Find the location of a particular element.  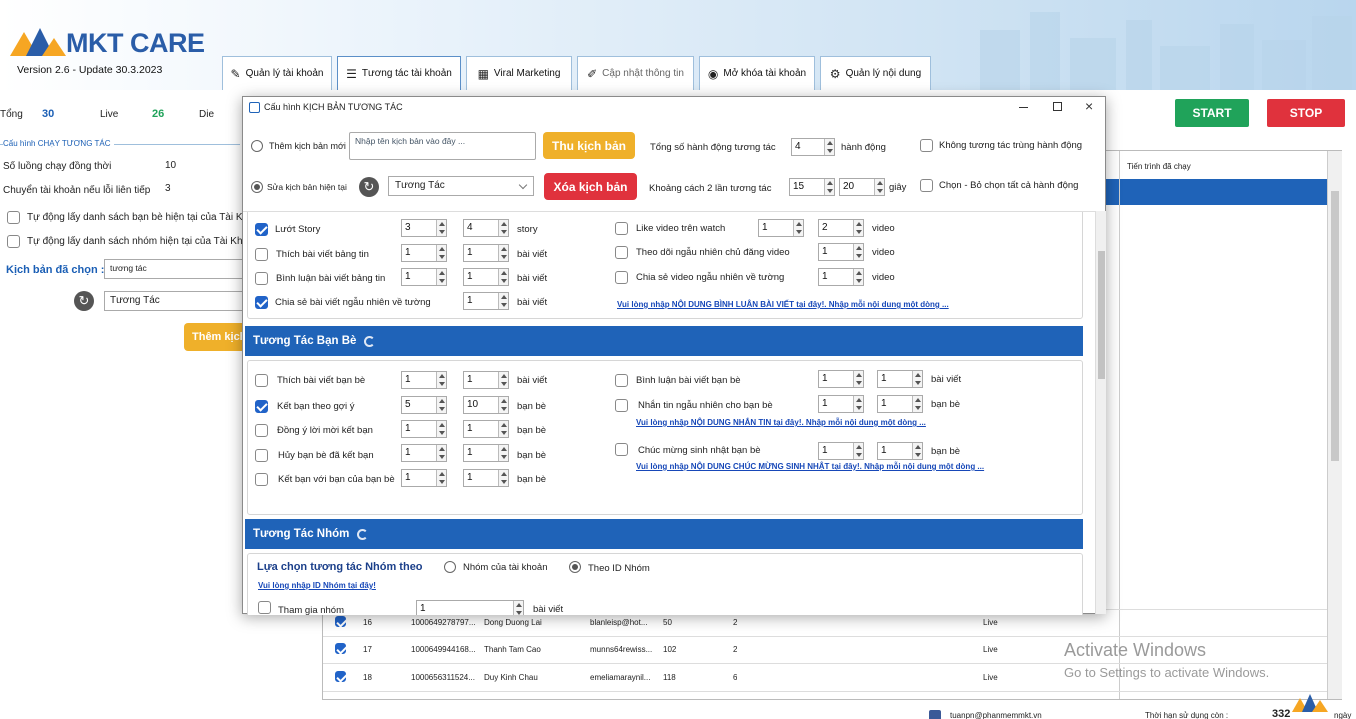

friend-max-stepper: 10 is located at coordinates (486, 405).